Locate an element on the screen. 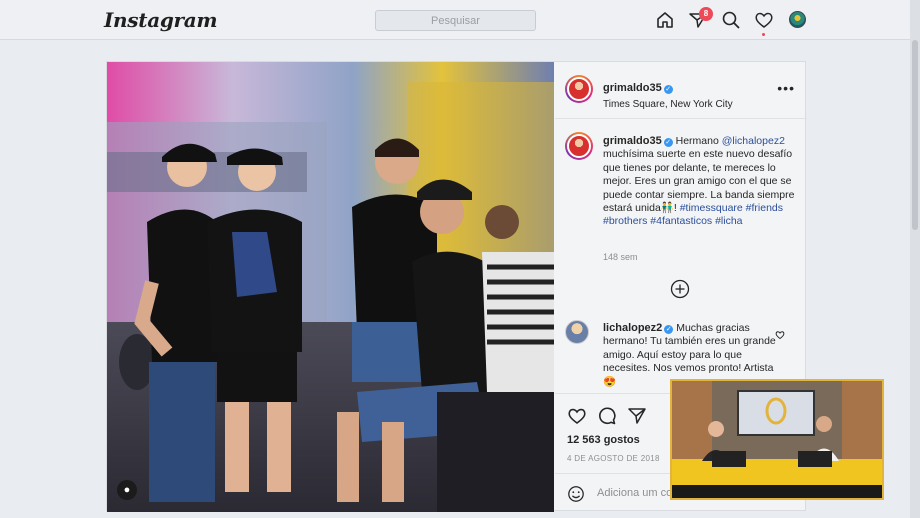  instagram-logo: Instagram is located at coordinates (161, 20).